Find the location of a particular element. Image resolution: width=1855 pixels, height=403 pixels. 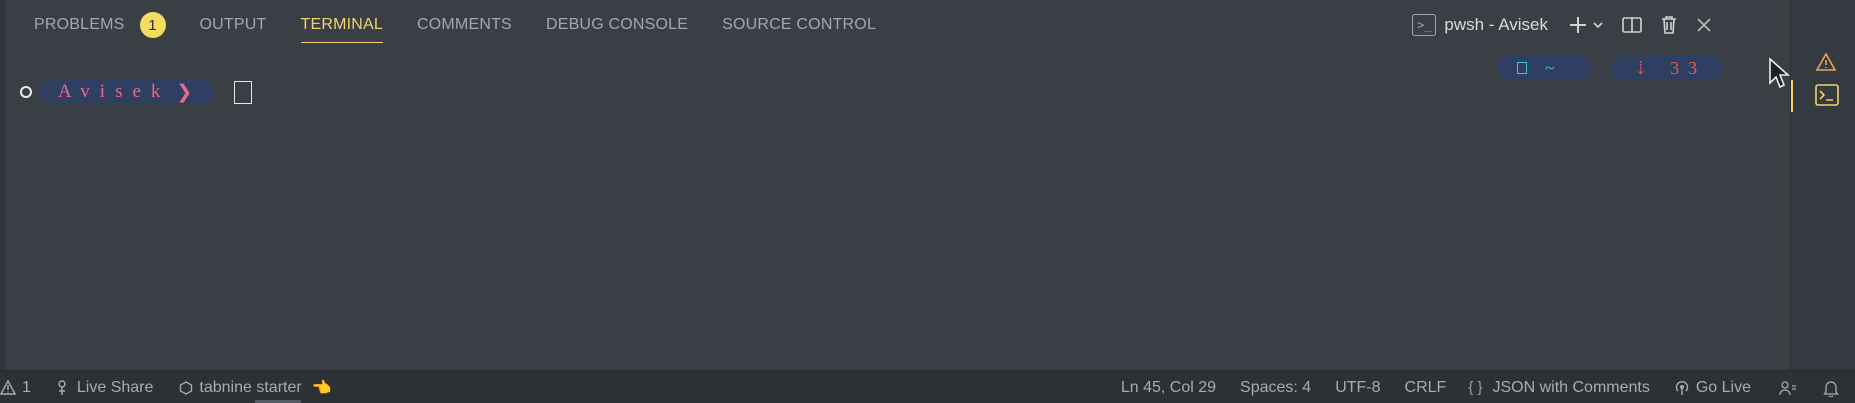

right-prompt-git-value: 33 is located at coordinates (1688, 67).